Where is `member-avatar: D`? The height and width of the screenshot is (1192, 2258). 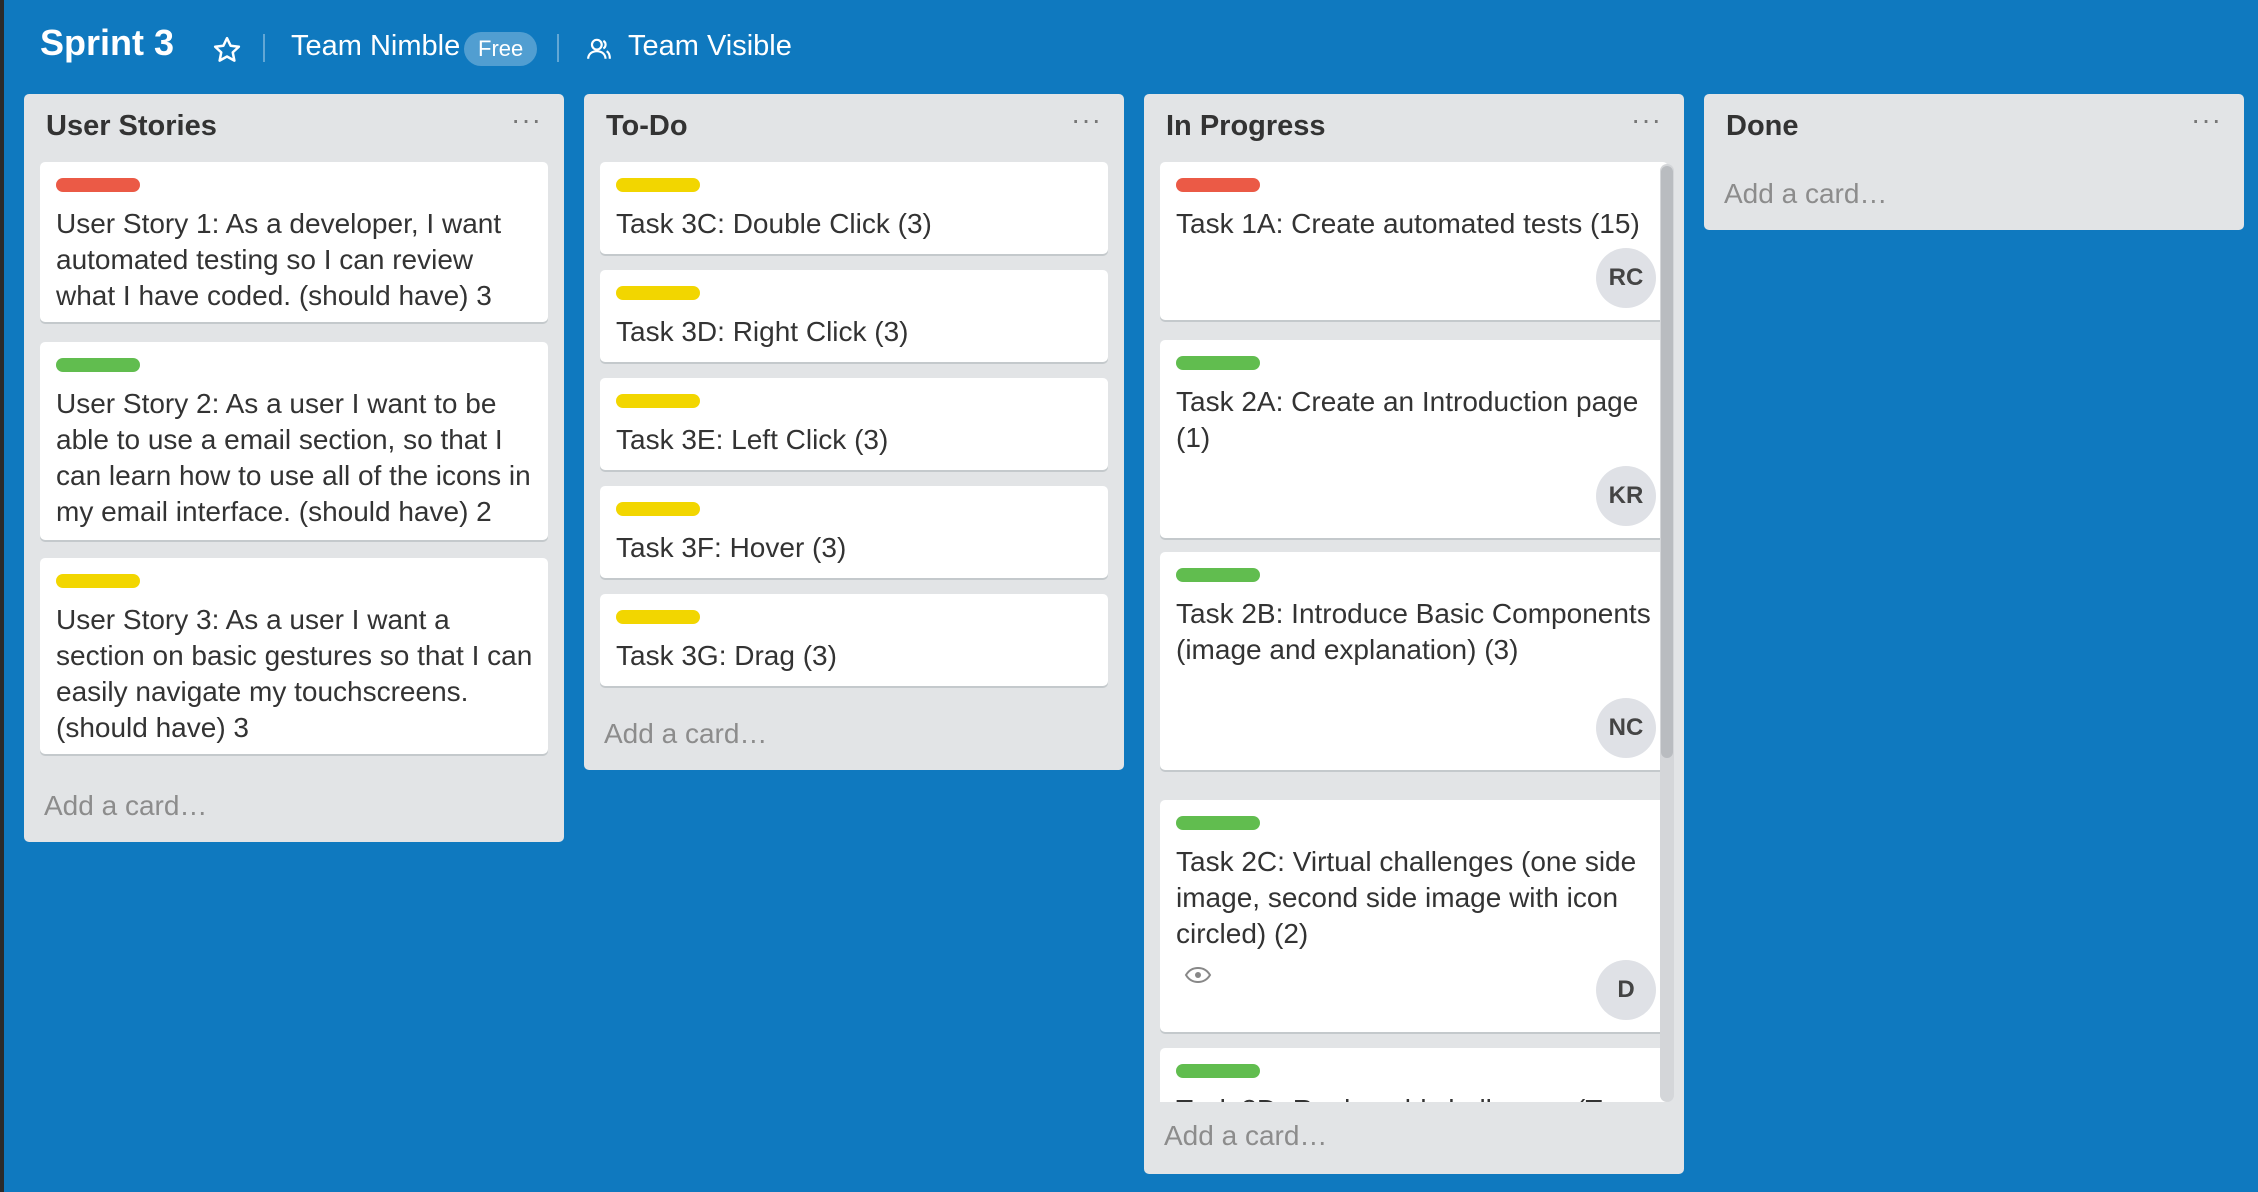
member-avatar: D is located at coordinates (1626, 990).